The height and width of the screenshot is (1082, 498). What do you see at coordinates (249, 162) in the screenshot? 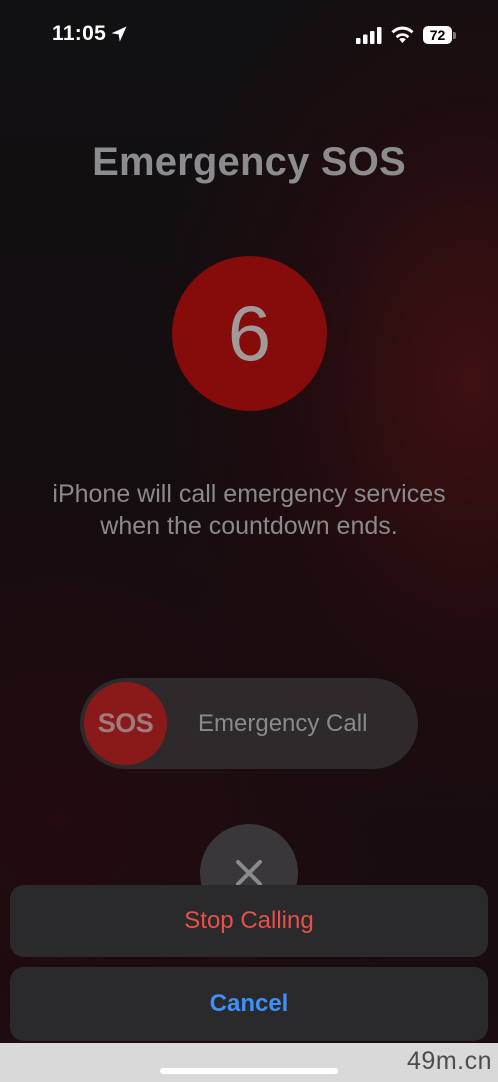
I see `page-title: Emergency SOS` at bounding box center [249, 162].